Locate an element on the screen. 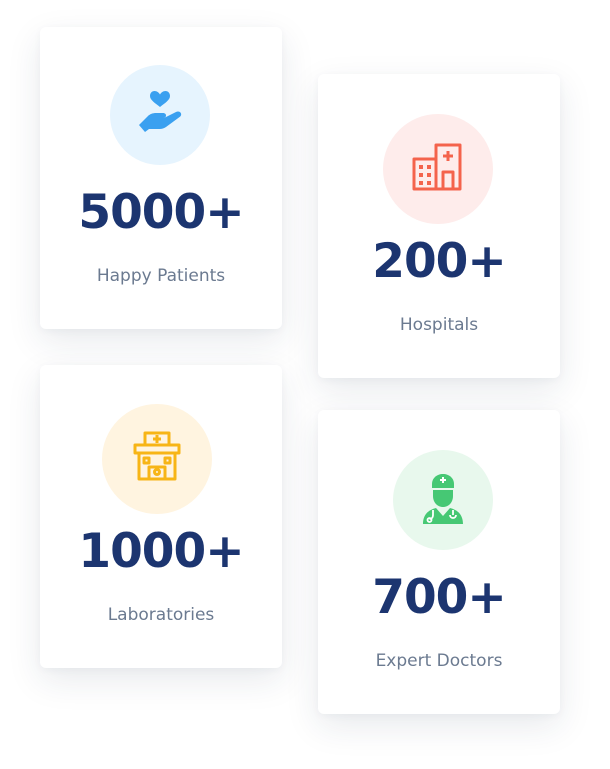 Image resolution: width=610 pixels, height=769 pixels. stat-label: Hospitals is located at coordinates (439, 325).